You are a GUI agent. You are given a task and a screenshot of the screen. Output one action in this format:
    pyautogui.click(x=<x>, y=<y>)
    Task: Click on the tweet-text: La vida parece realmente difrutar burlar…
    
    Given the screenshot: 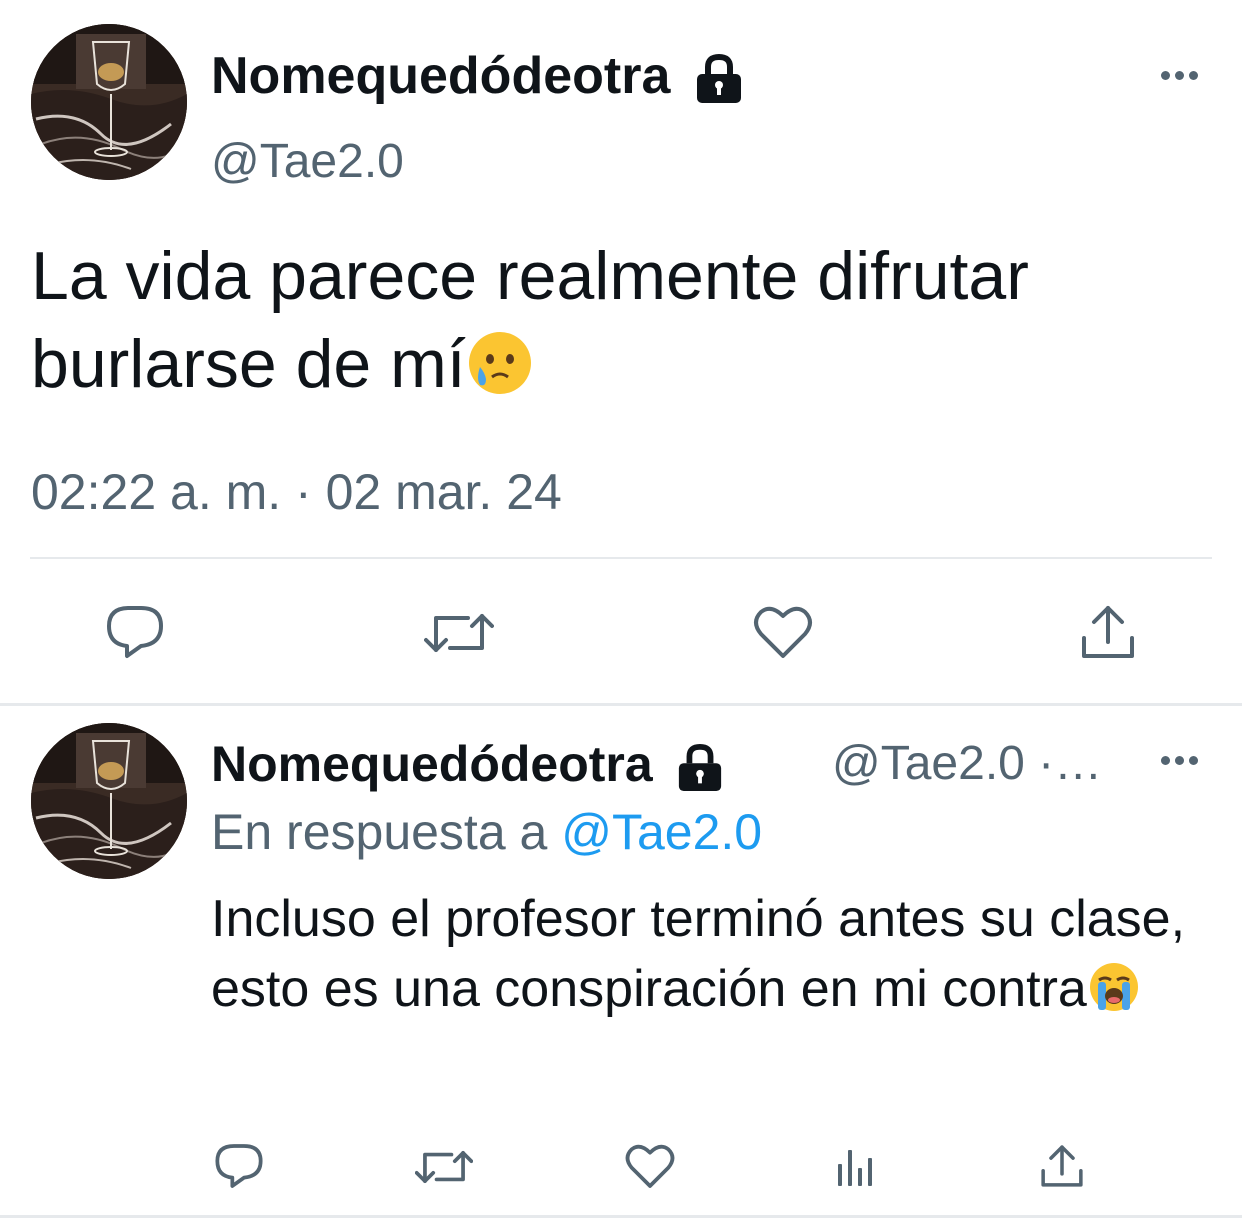 What is the action you would take?
    pyautogui.click(x=626, y=320)
    